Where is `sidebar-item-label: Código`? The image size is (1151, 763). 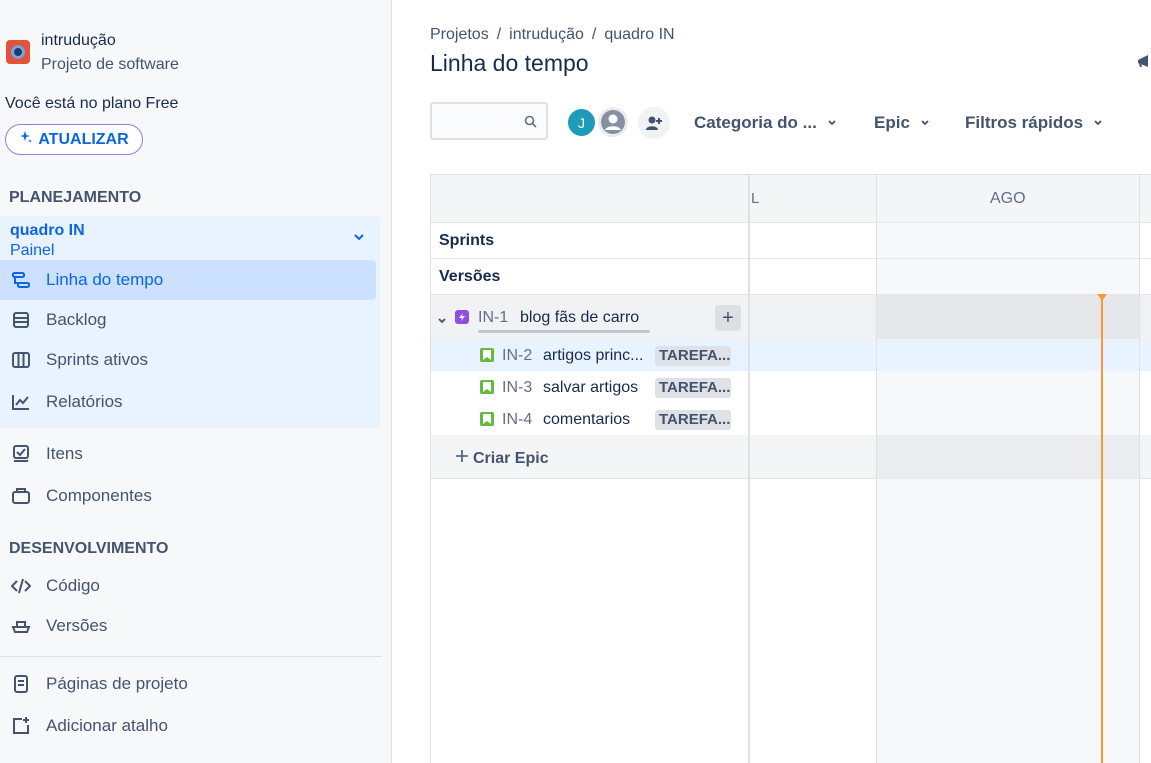
sidebar-item-label: Código is located at coordinates (73, 585).